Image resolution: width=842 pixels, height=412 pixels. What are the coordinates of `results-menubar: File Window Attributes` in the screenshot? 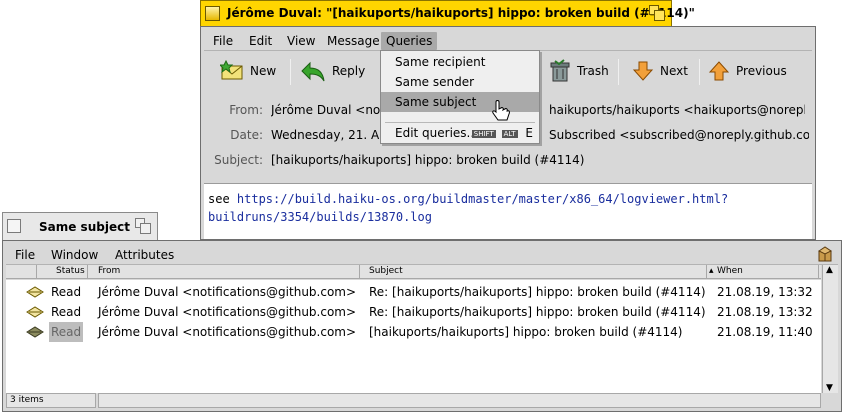 It's located at (422, 254).